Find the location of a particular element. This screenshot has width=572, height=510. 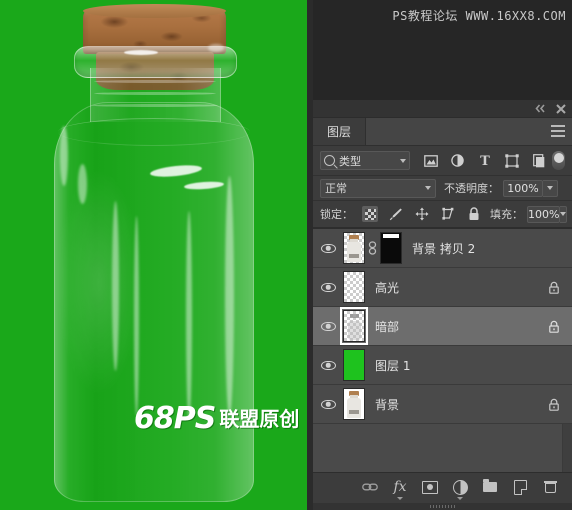

thumbnail-bottle-art is located at coordinates (354, 248).